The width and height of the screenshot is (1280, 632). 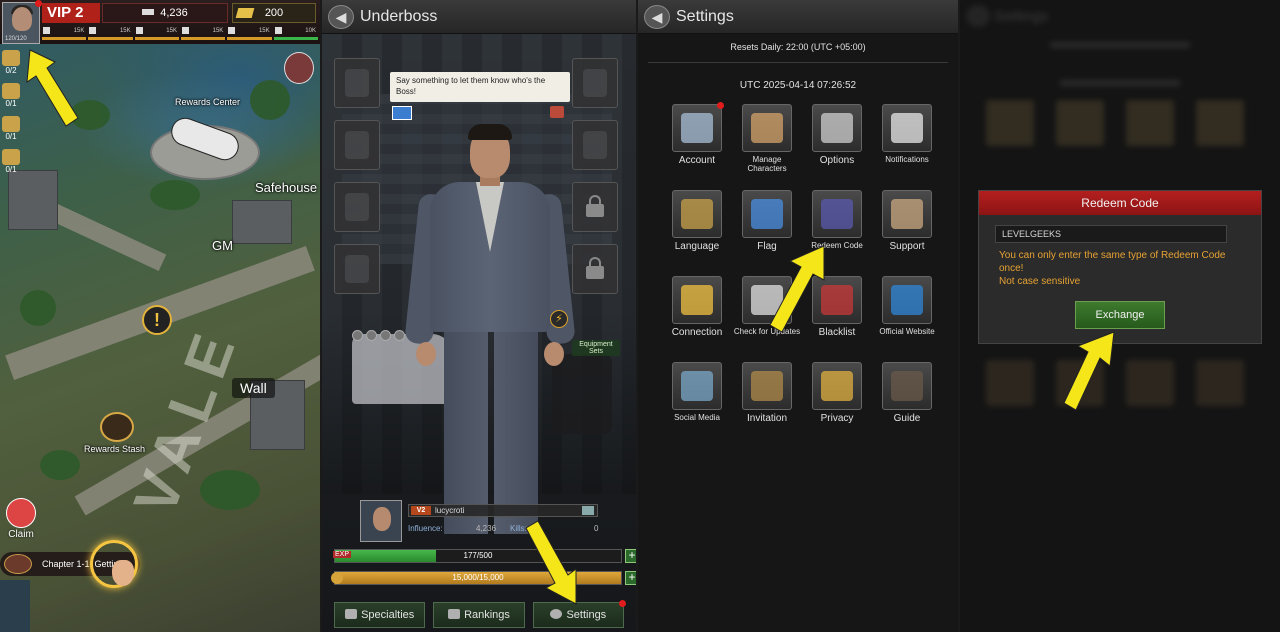 I want to click on yellow-arrow-redeem, so click(x=797, y=289).